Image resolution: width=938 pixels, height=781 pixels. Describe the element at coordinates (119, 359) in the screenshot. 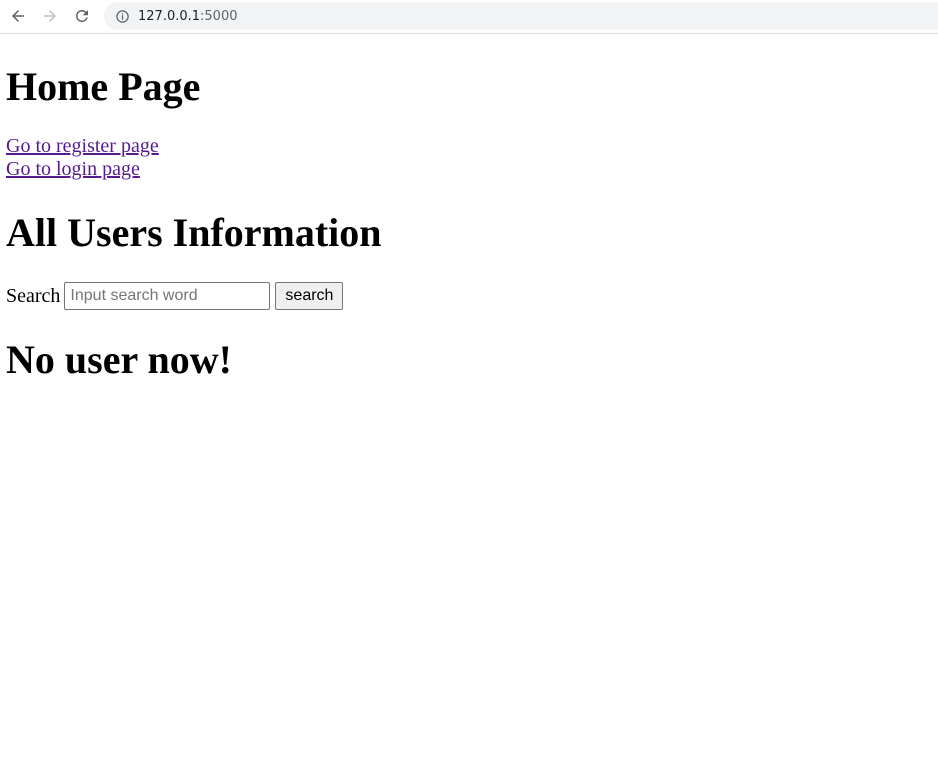

I see `empty-state-message: No user now!` at that location.